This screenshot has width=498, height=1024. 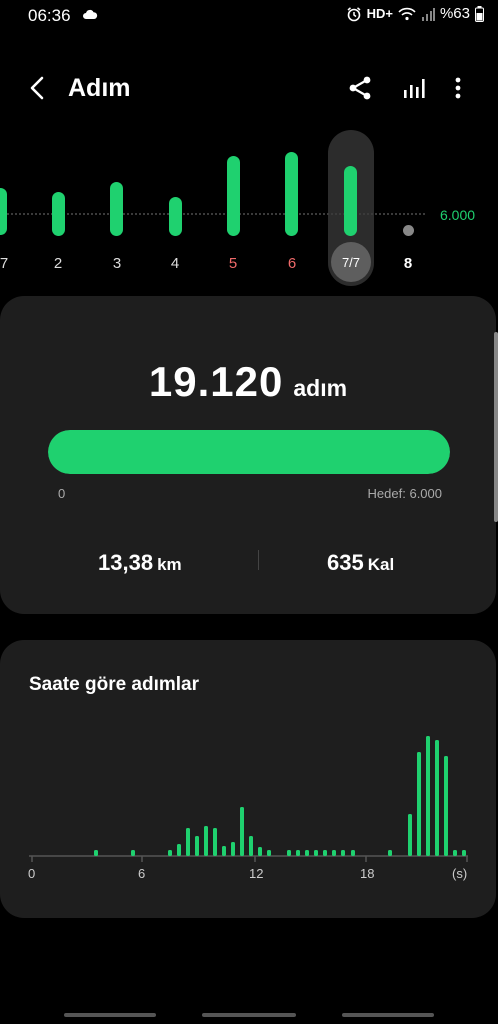 I want to click on day-label: 5, so click(x=233, y=263).